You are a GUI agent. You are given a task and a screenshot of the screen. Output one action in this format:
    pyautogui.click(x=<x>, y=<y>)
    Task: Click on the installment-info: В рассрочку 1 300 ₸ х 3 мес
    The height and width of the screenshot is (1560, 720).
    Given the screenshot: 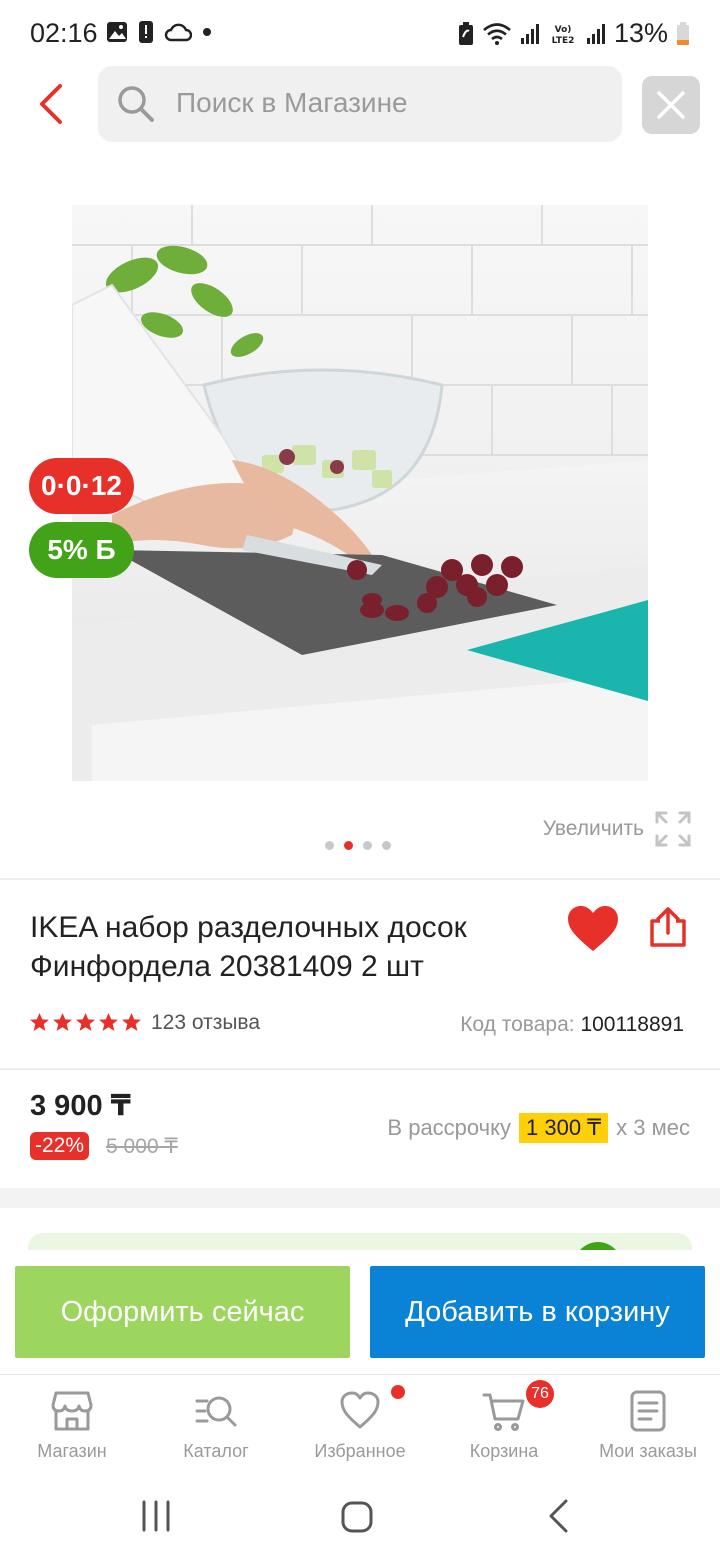 What is the action you would take?
    pyautogui.click(x=538, y=1128)
    